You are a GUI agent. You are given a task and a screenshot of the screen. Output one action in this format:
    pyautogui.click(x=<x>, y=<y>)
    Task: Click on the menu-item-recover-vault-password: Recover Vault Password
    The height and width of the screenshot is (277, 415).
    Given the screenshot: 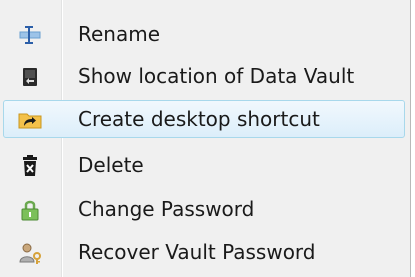 What is the action you would take?
    pyautogui.click(x=204, y=252)
    